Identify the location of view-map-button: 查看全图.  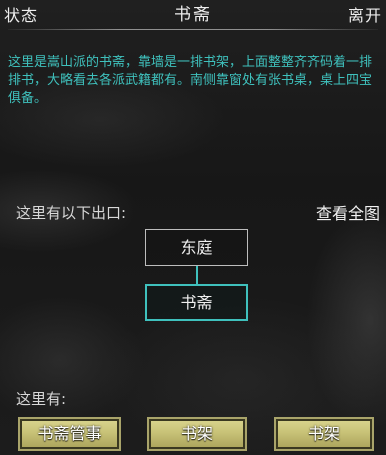
(348, 212).